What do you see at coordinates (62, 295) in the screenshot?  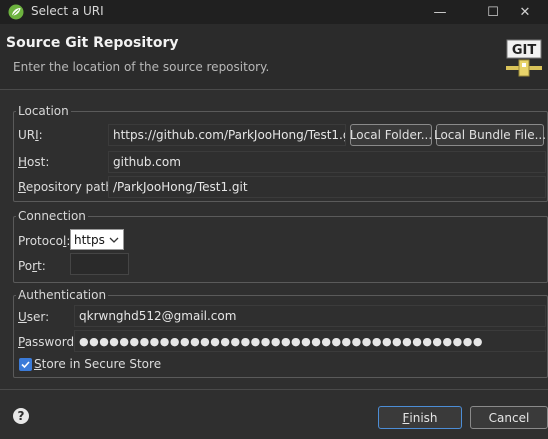 I see `authentication-legend: Authentication` at bounding box center [62, 295].